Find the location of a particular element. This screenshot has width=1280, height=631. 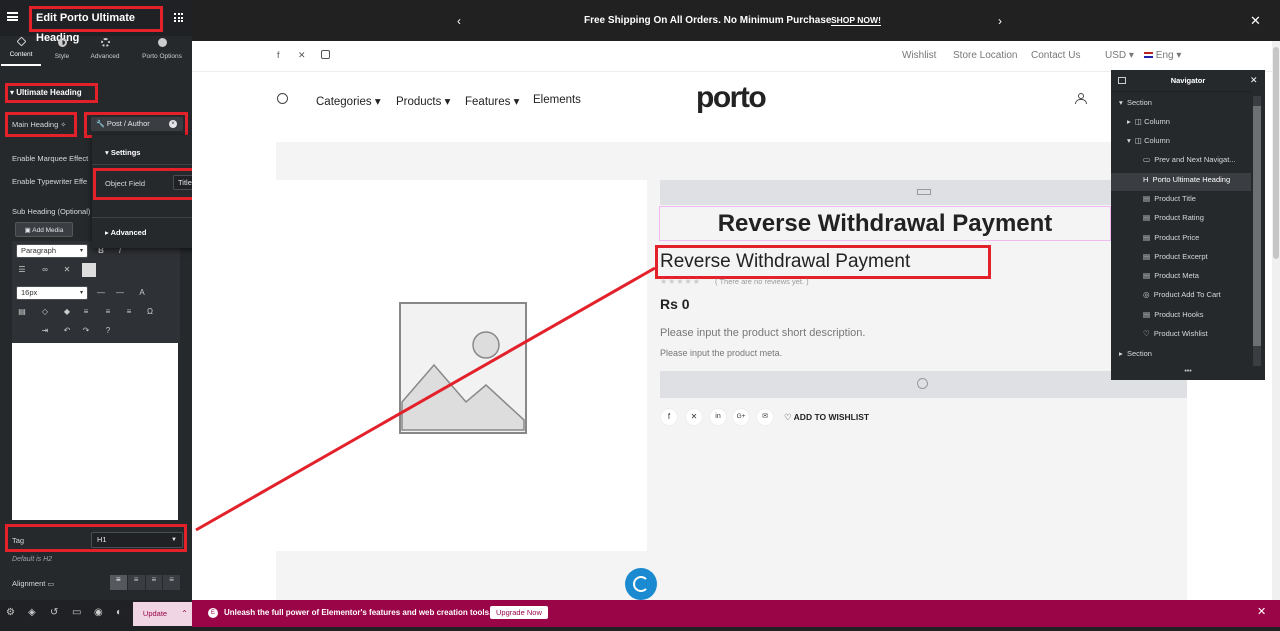

align-center-icon: ≡ is located at coordinates (108, 312).